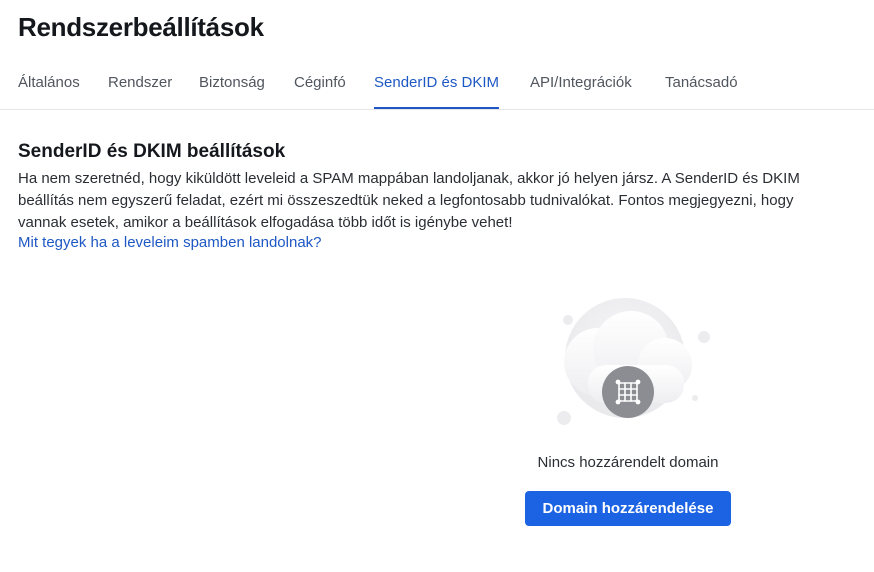 The image size is (874, 572). I want to click on tab-senderid-dkim: SenderID és DKIM, so click(437, 91).